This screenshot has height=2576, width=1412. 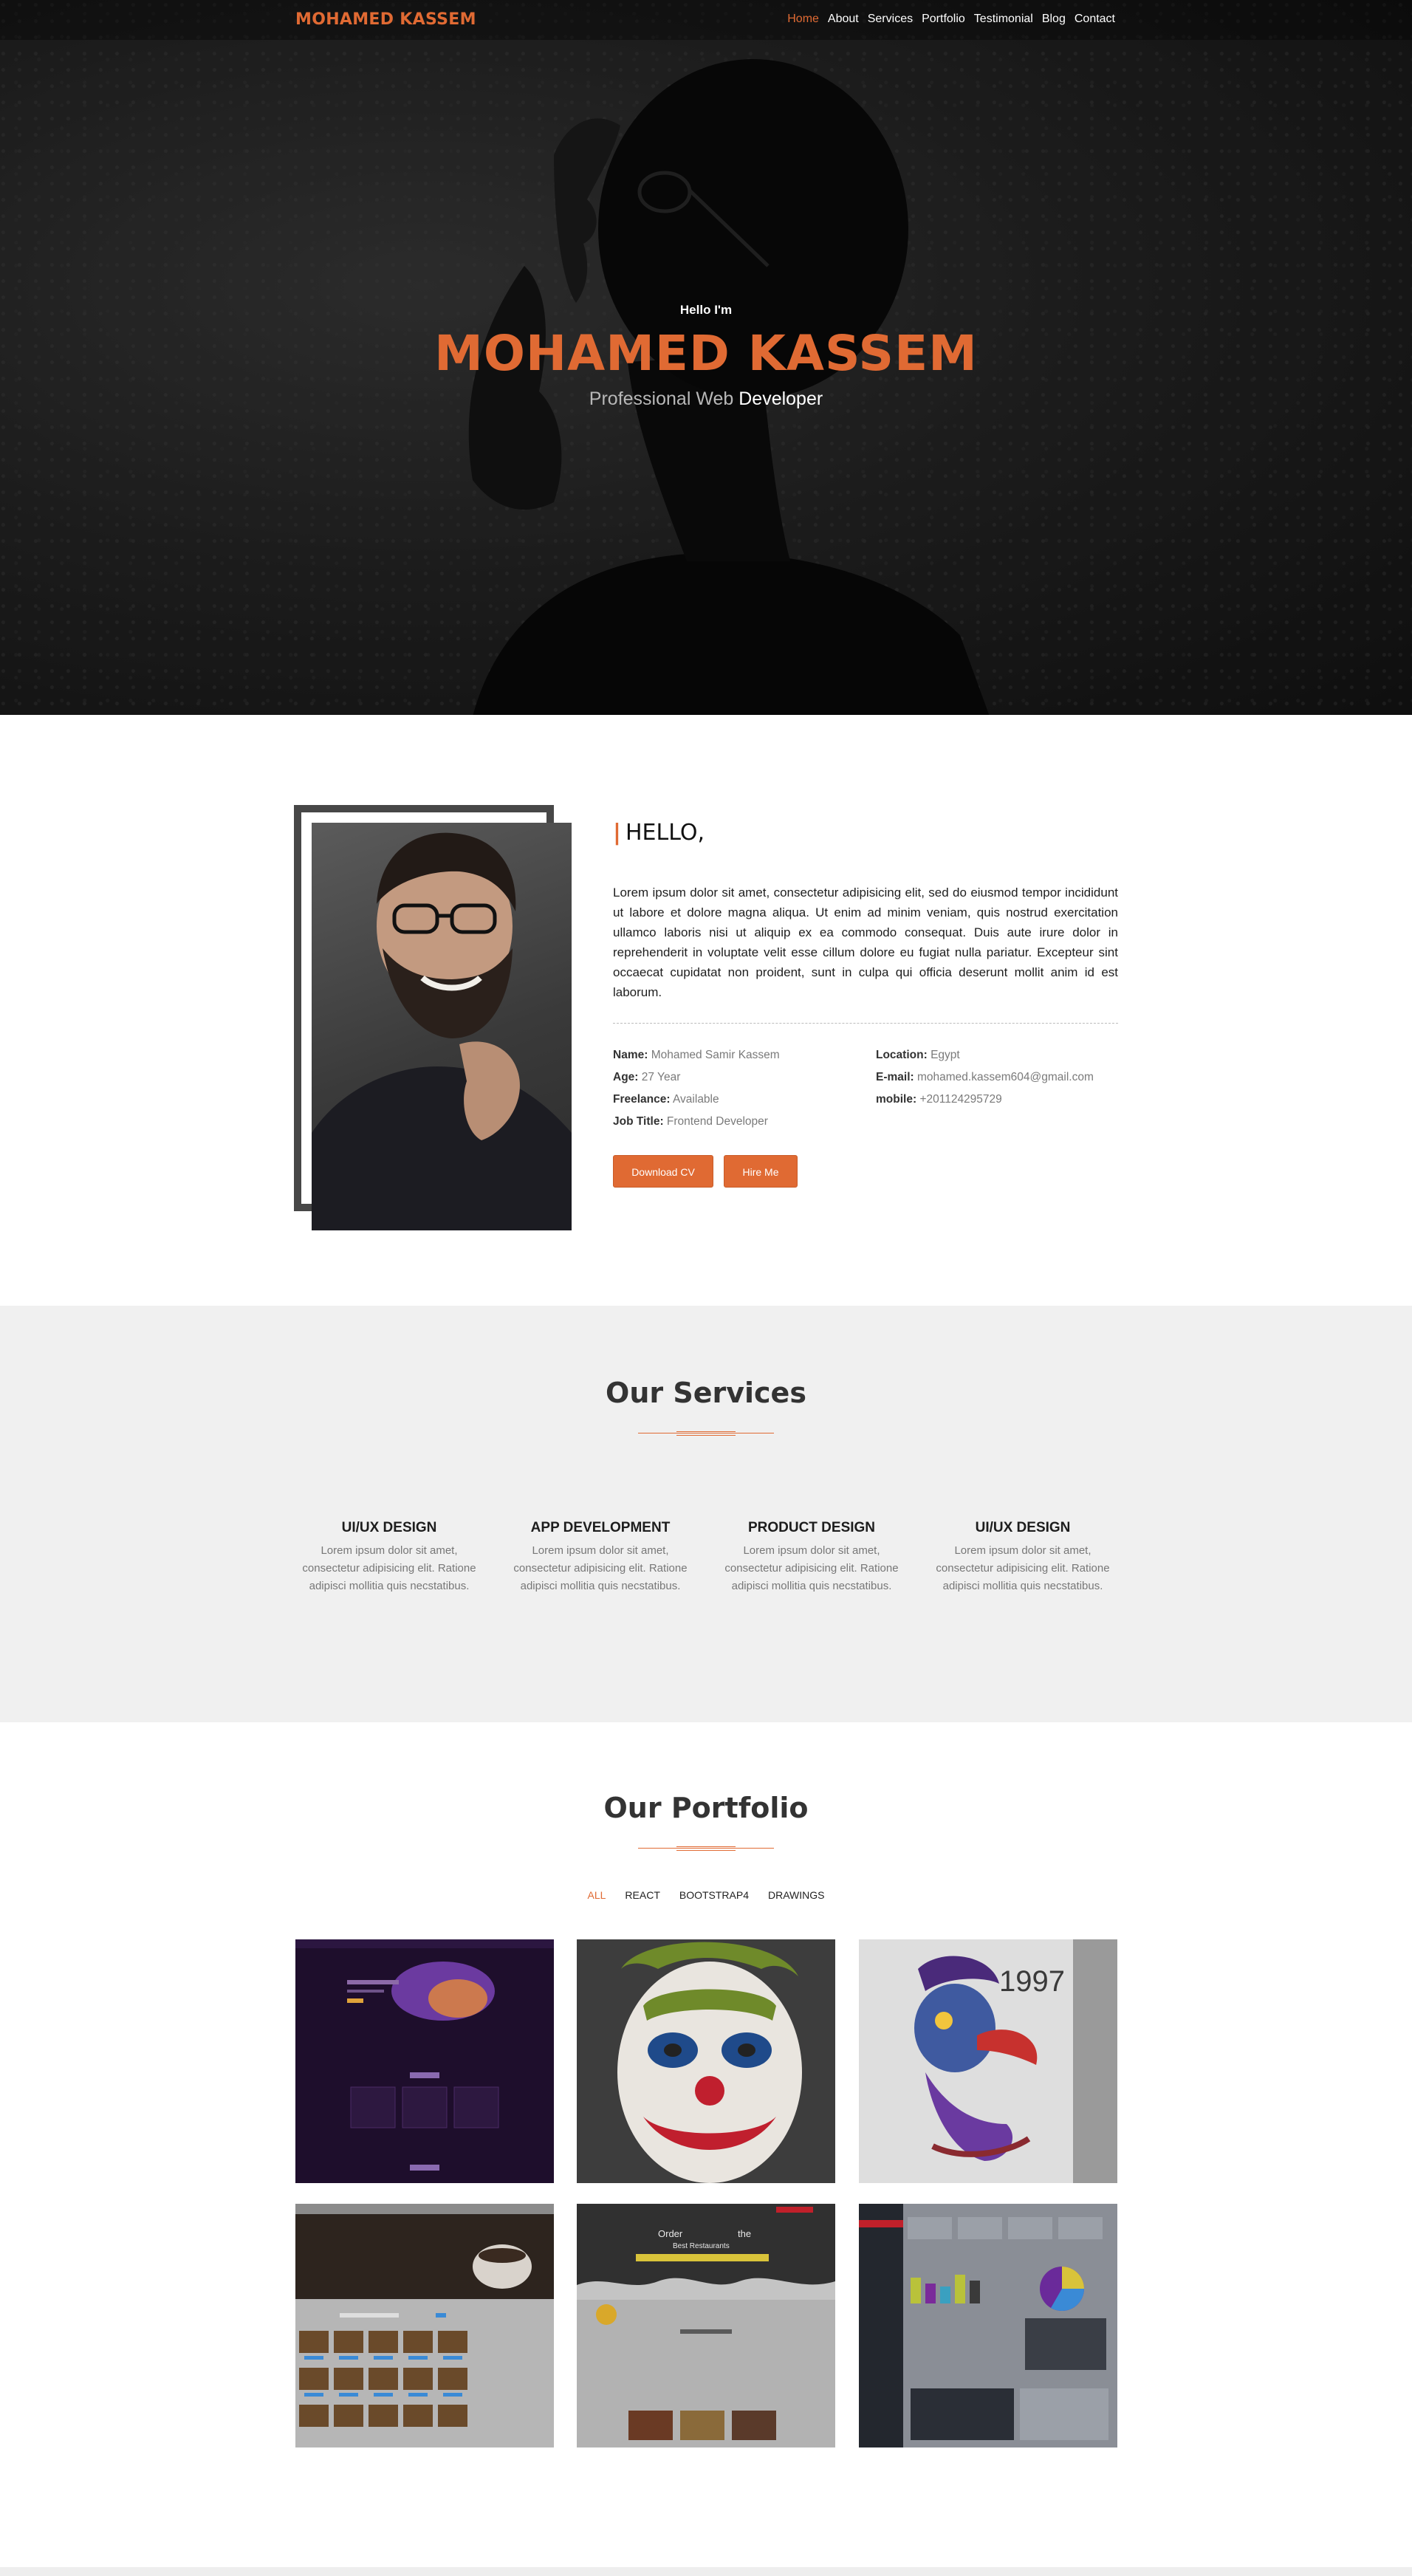 I want to click on info-email: E-mail: mohamed.kassem604@gmail.com, so click(x=997, y=1077).